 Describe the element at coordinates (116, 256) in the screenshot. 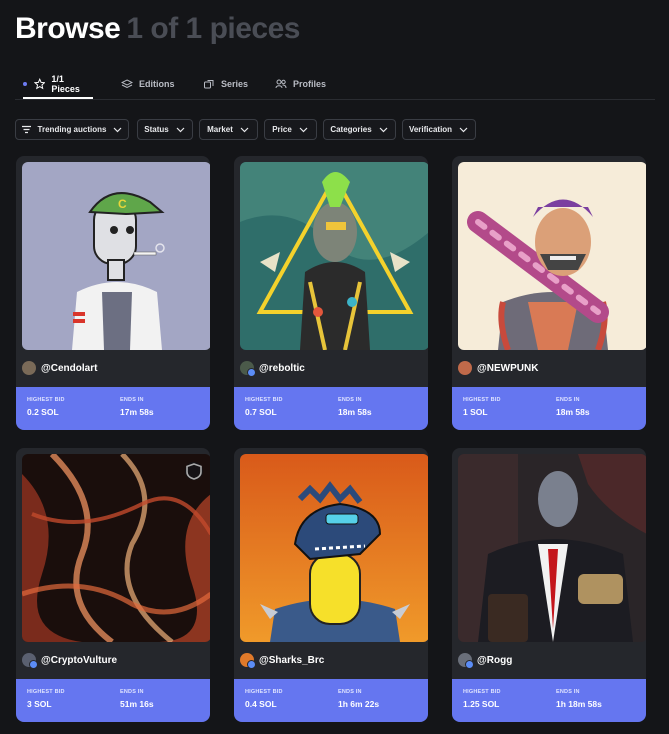

I see `artwork-image: C` at that location.